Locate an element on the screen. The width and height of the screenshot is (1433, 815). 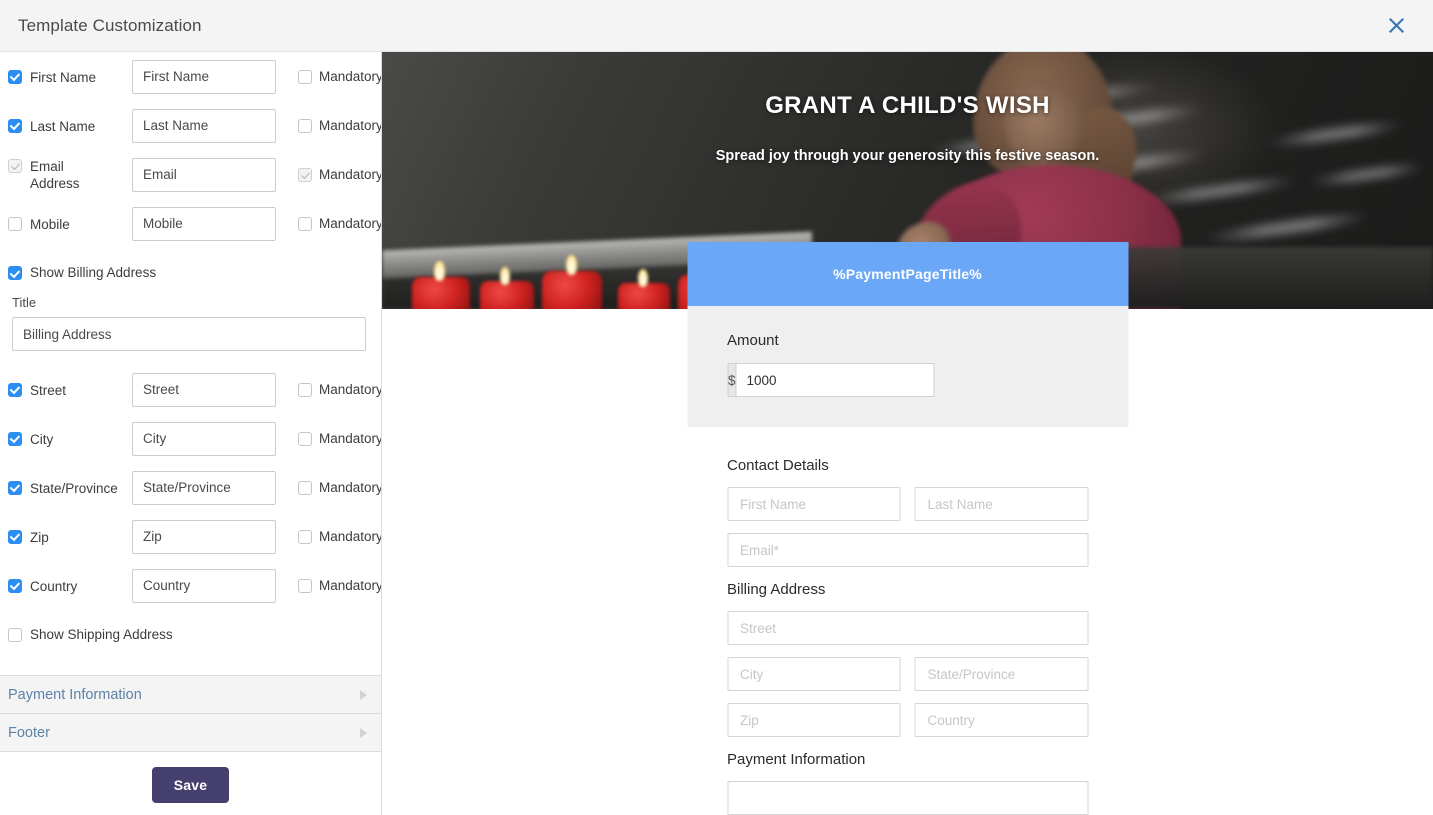
field-row-last-name: Last Name Mandatory is located at coordinates (190, 125).